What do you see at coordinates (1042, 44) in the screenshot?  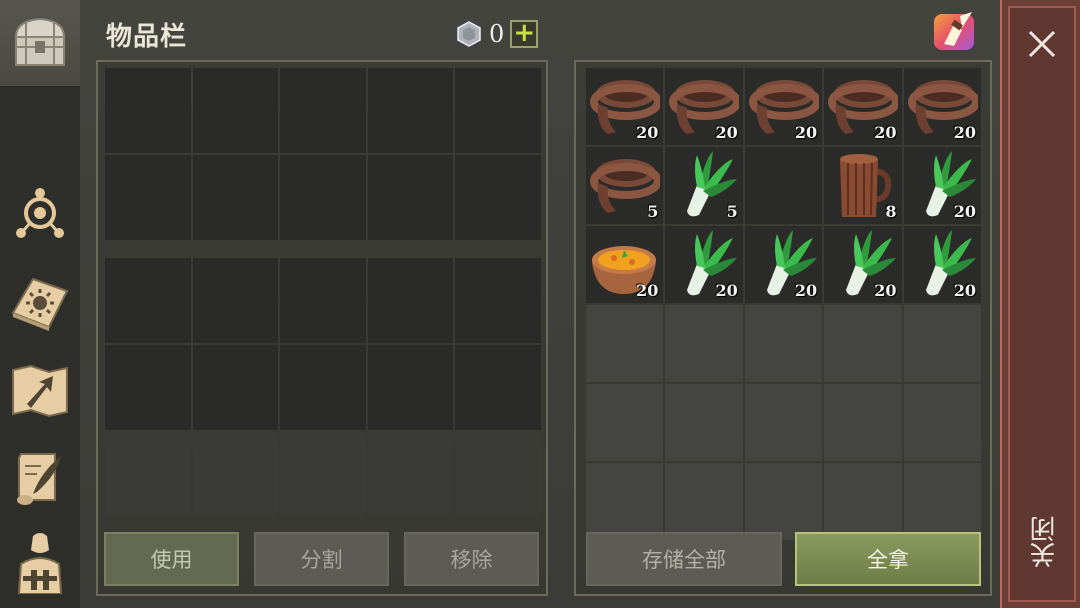 I see `close-icon` at bounding box center [1042, 44].